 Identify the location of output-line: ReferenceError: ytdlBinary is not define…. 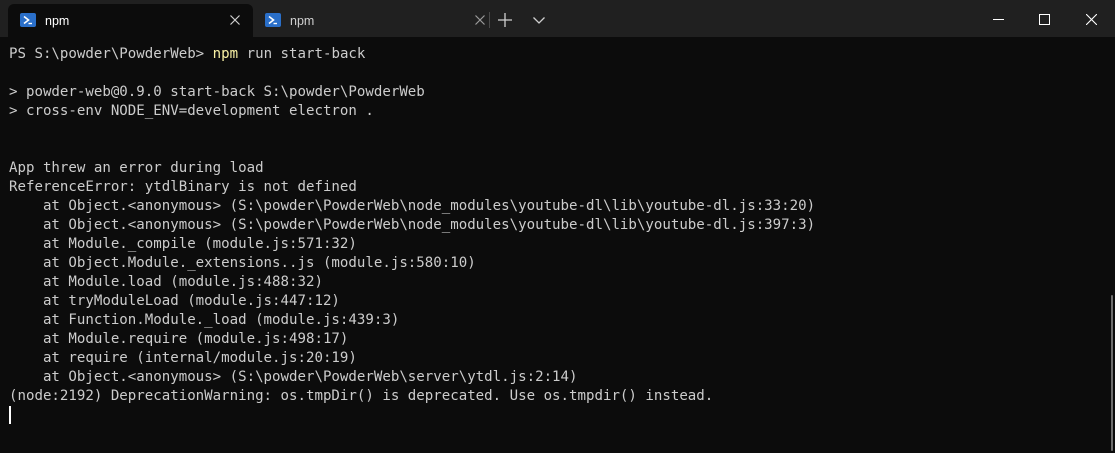
(183, 187).